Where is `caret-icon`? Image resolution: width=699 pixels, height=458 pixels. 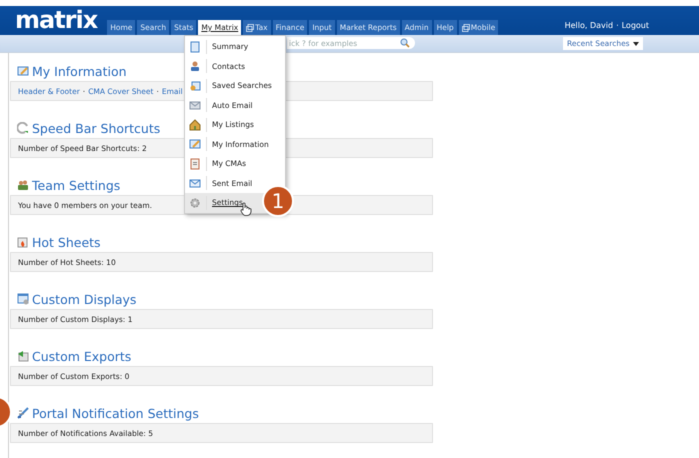
caret-icon is located at coordinates (636, 44).